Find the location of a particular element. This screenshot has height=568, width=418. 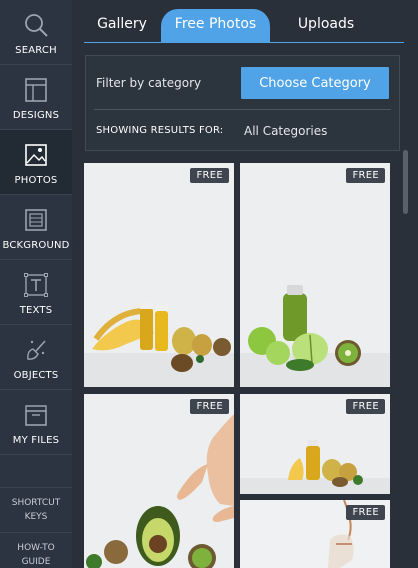

filter-label: Filter by category is located at coordinates (149, 83).